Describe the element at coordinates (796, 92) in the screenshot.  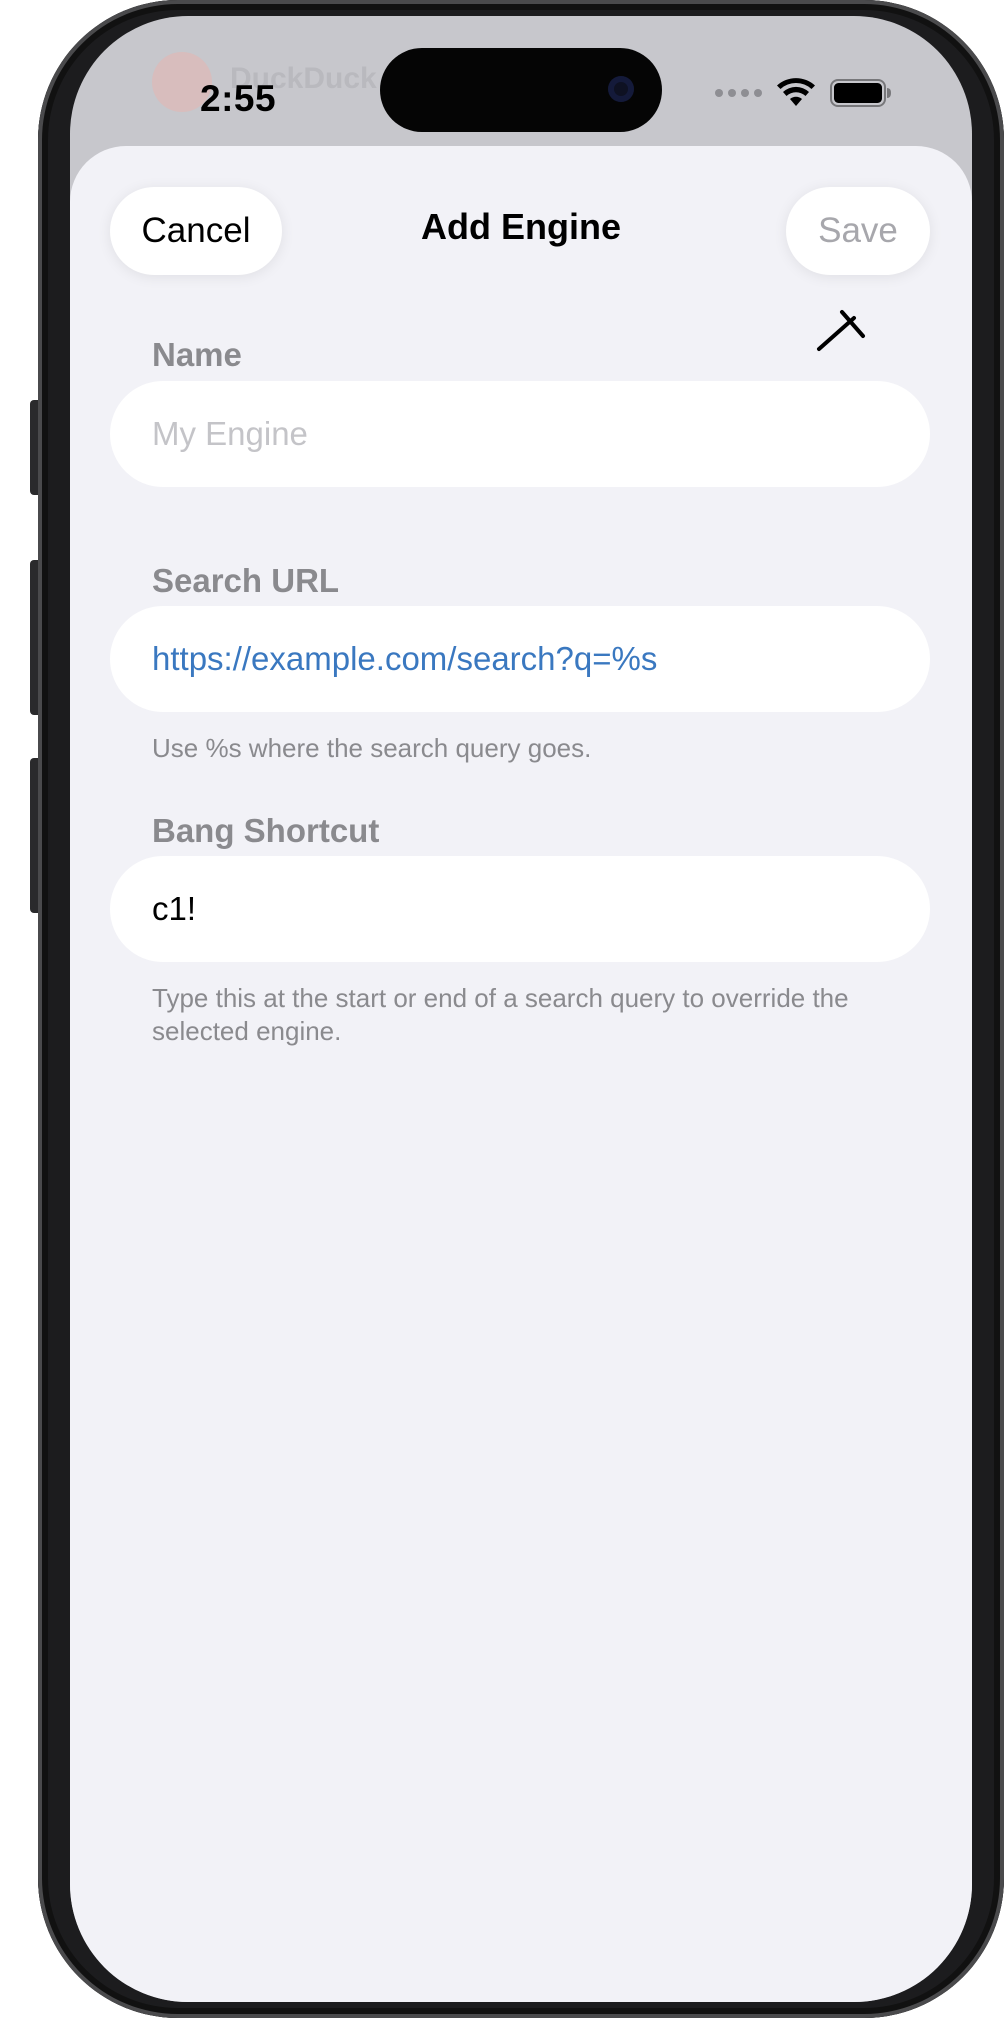
I see `wifi-icon` at that location.